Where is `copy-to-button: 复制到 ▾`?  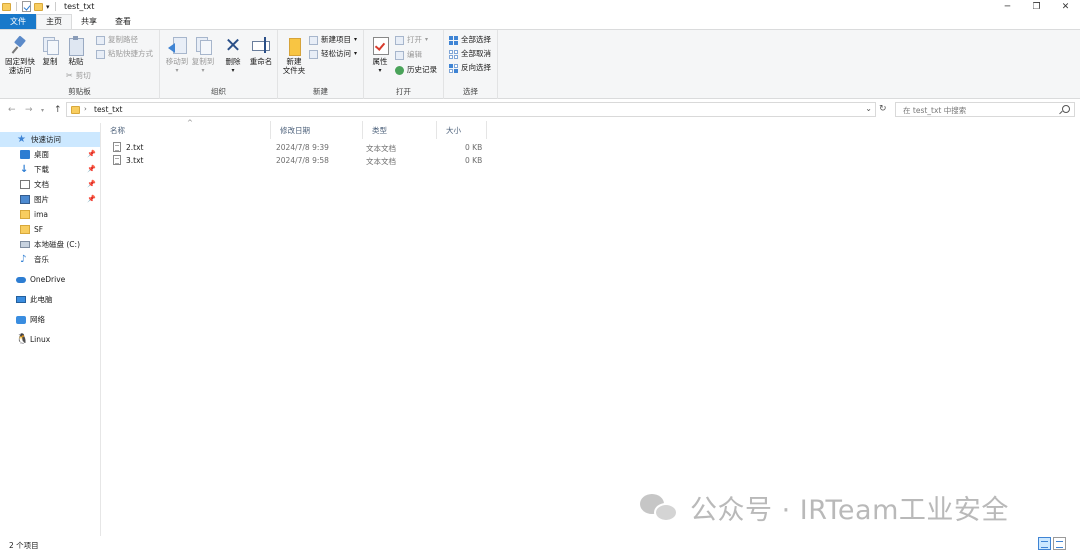
copy-to-button: 复制到 ▾ is located at coordinates (203, 55).